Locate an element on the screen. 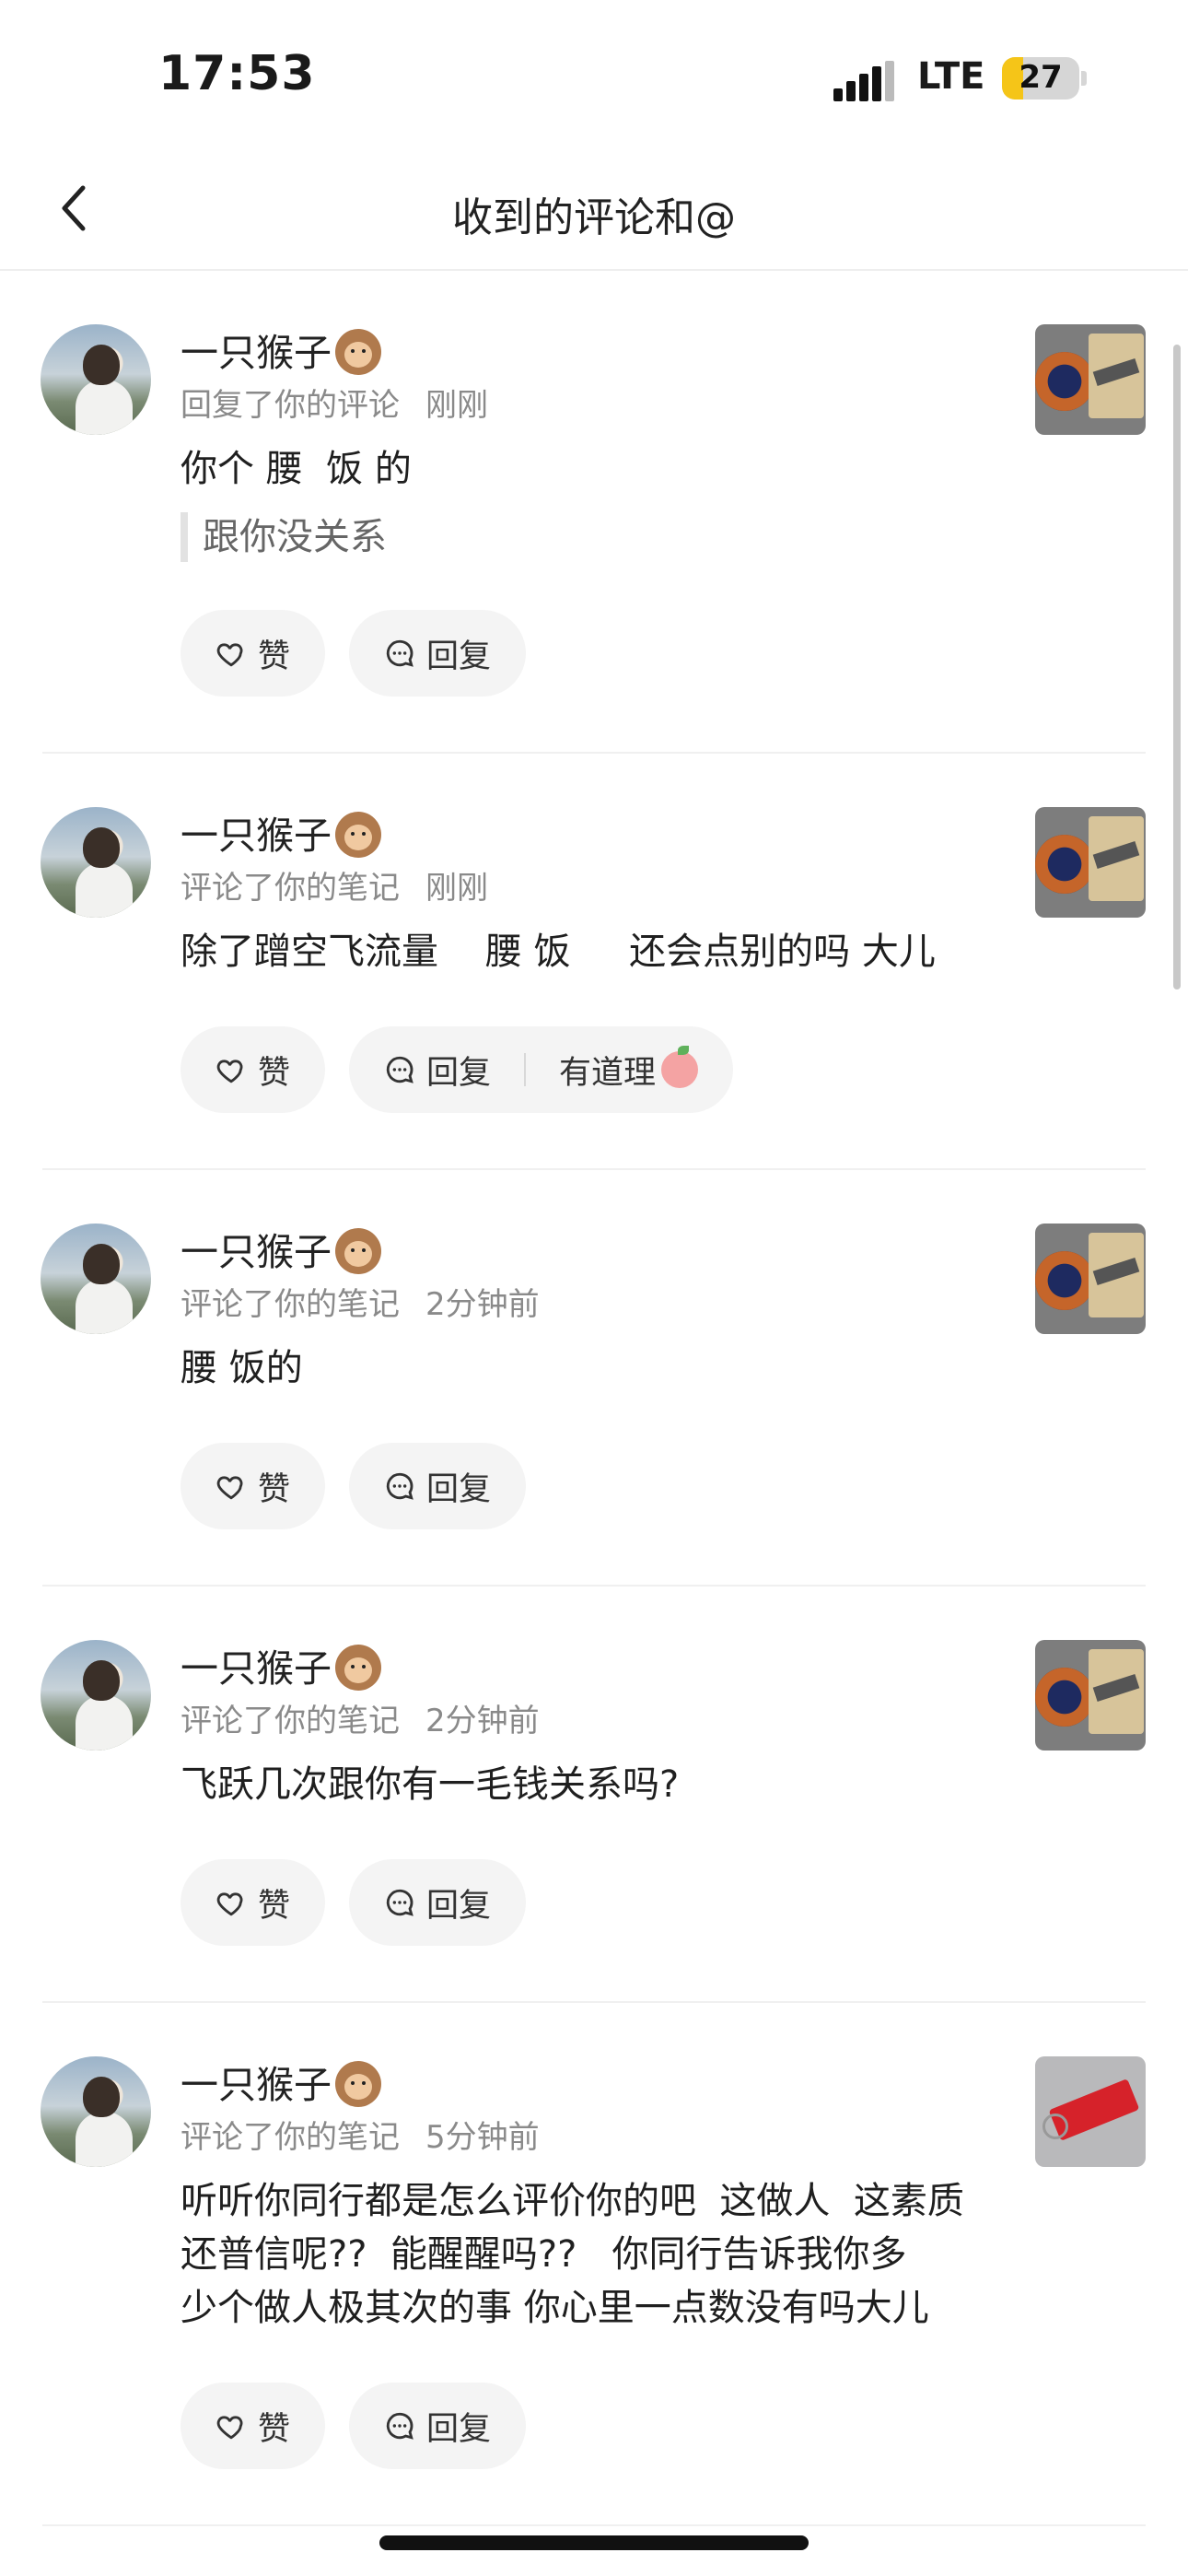 This screenshot has height=2576, width=1188. battery-percent: 27 is located at coordinates (1041, 77).